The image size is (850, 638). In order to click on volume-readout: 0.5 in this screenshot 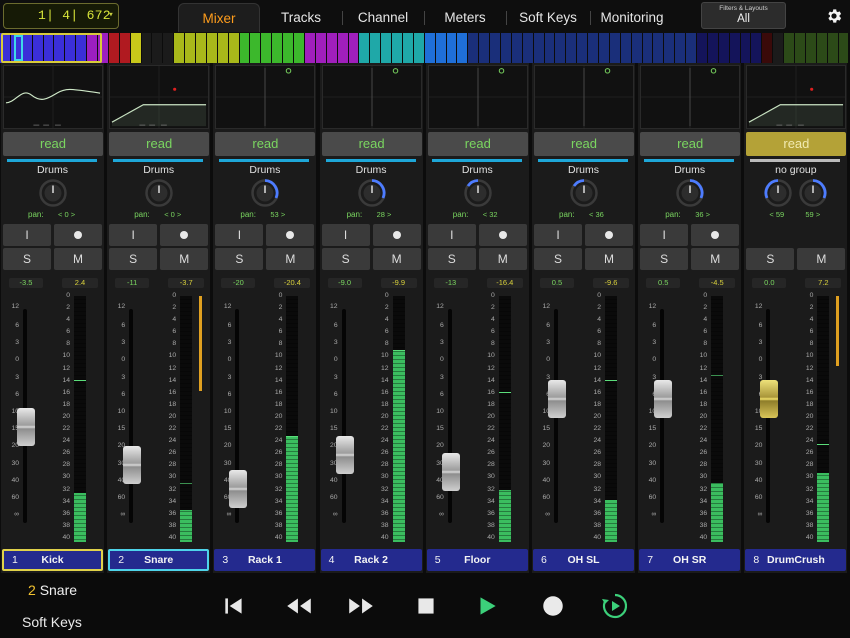, I will do `click(663, 283)`.